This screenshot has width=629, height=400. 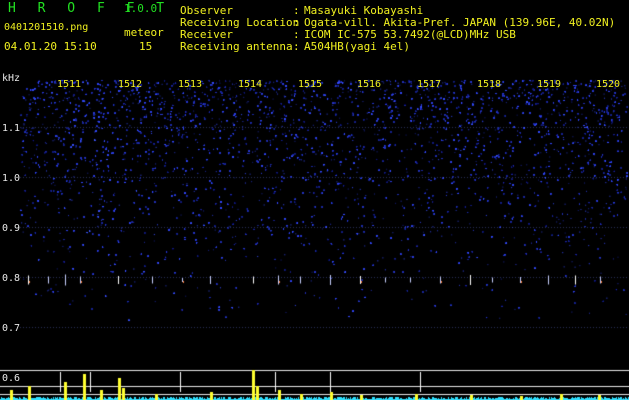 I want to click on info-value-antenna: A504HB(yagi 4el), so click(x=357, y=46).